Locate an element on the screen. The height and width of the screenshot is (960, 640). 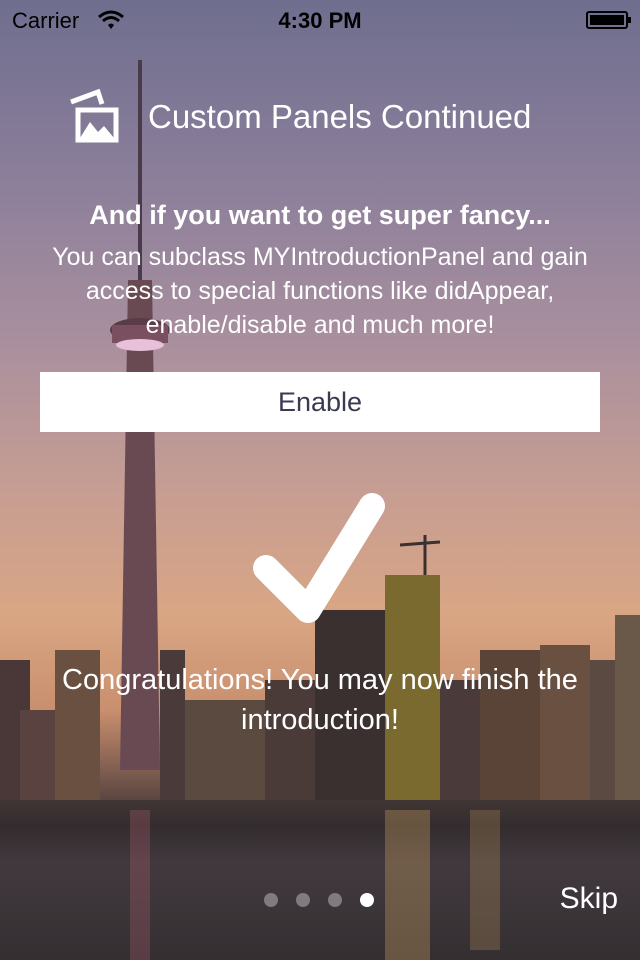
checkmark-icon is located at coordinates (319, 558).